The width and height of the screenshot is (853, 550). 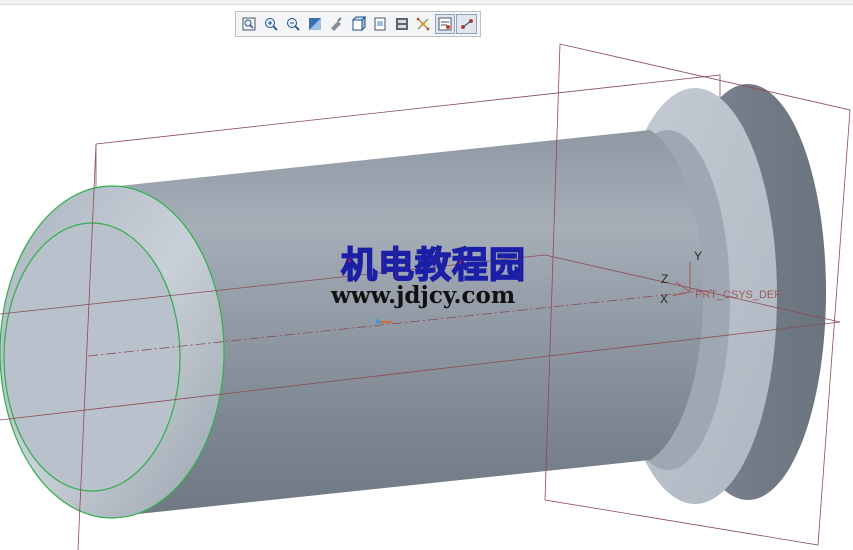 I want to click on spin-center-button, so click(x=467, y=24).